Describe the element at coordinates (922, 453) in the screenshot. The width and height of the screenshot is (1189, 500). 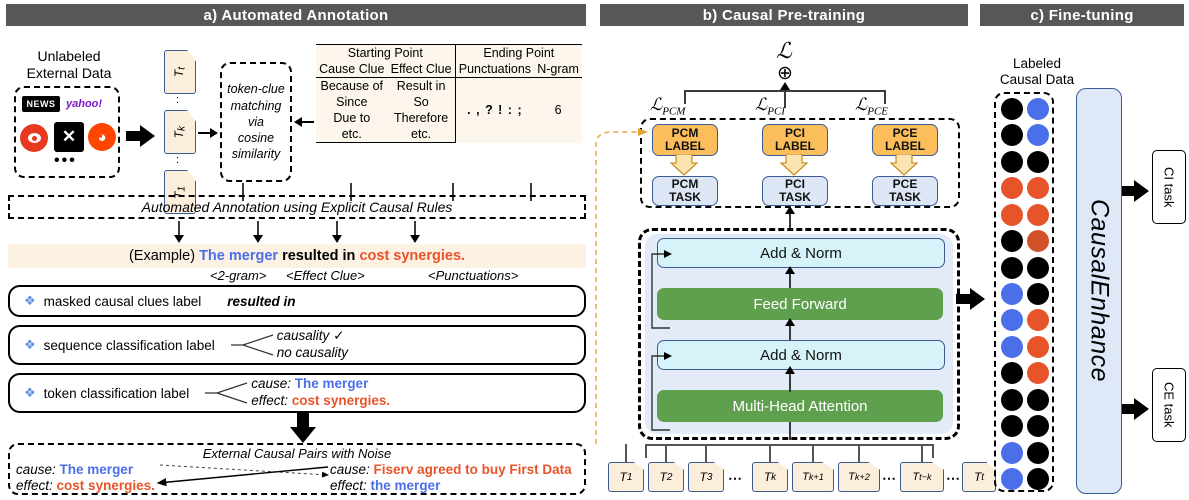
I see `token-b-tk-stem` at that location.